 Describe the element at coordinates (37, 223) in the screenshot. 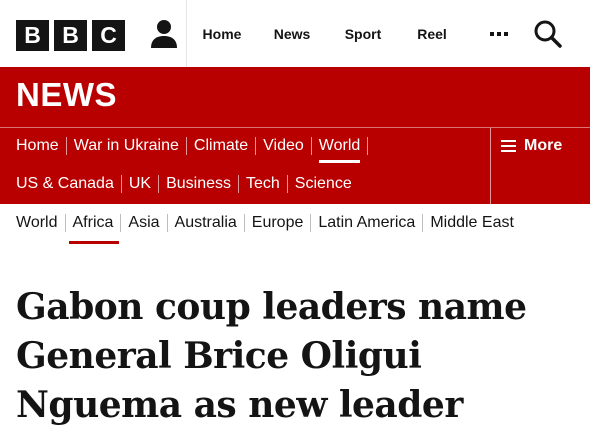

I see `subnav-item-world: World` at that location.